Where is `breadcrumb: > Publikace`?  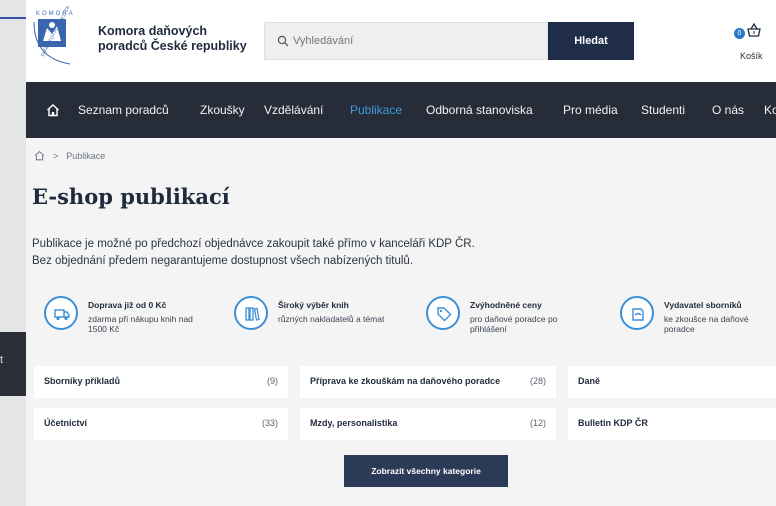
breadcrumb: > Publikace is located at coordinates (69, 155).